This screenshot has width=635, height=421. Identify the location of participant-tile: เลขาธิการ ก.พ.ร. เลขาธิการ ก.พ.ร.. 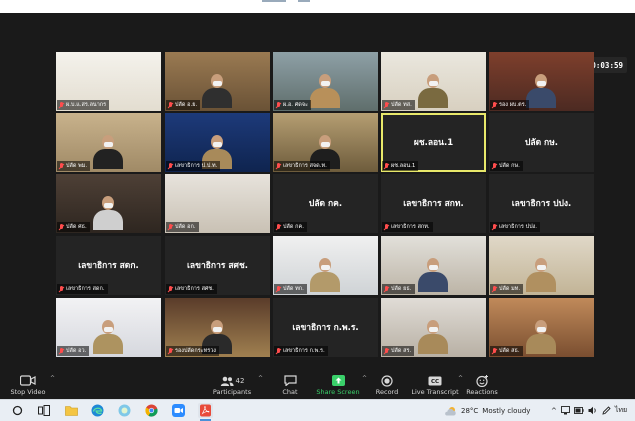
(325, 327).